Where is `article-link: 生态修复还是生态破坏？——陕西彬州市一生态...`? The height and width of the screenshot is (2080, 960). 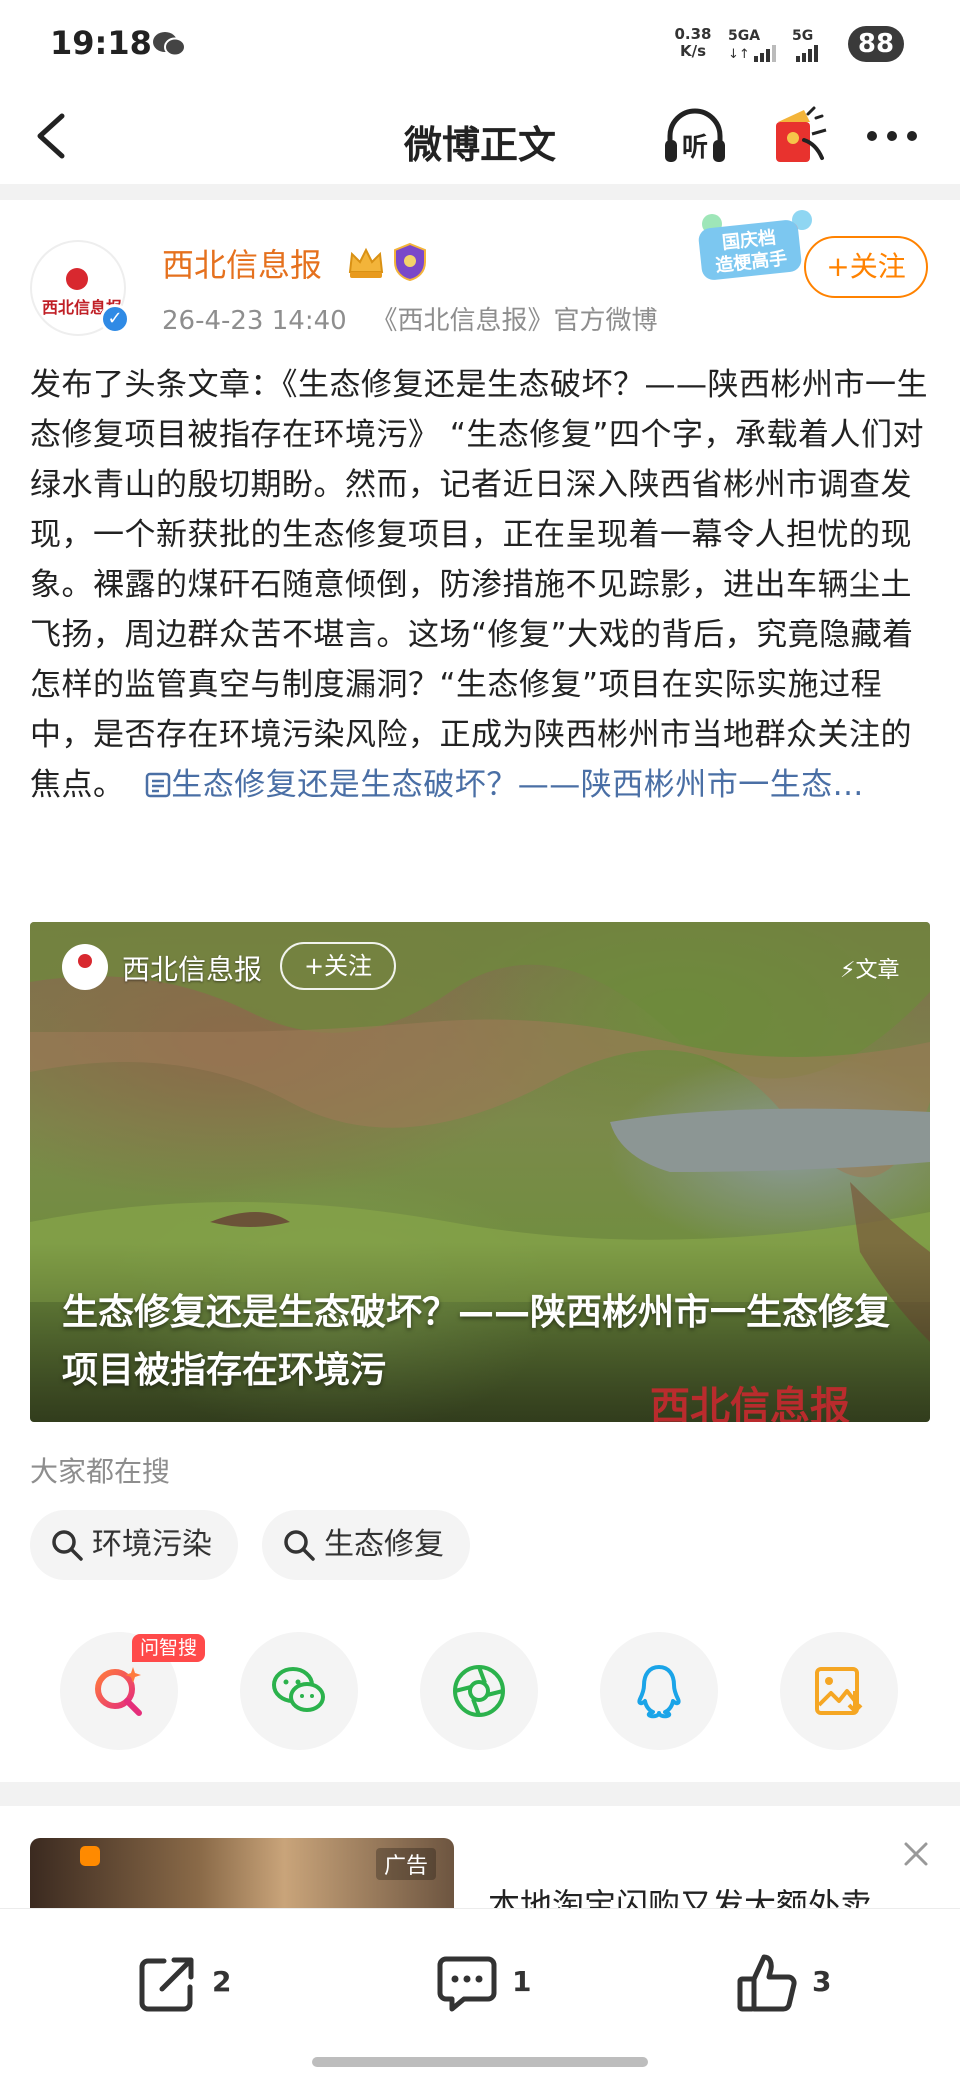 article-link: 生态修复还是生态破坏？——陕西彬州市一生态... is located at coordinates (499, 785).